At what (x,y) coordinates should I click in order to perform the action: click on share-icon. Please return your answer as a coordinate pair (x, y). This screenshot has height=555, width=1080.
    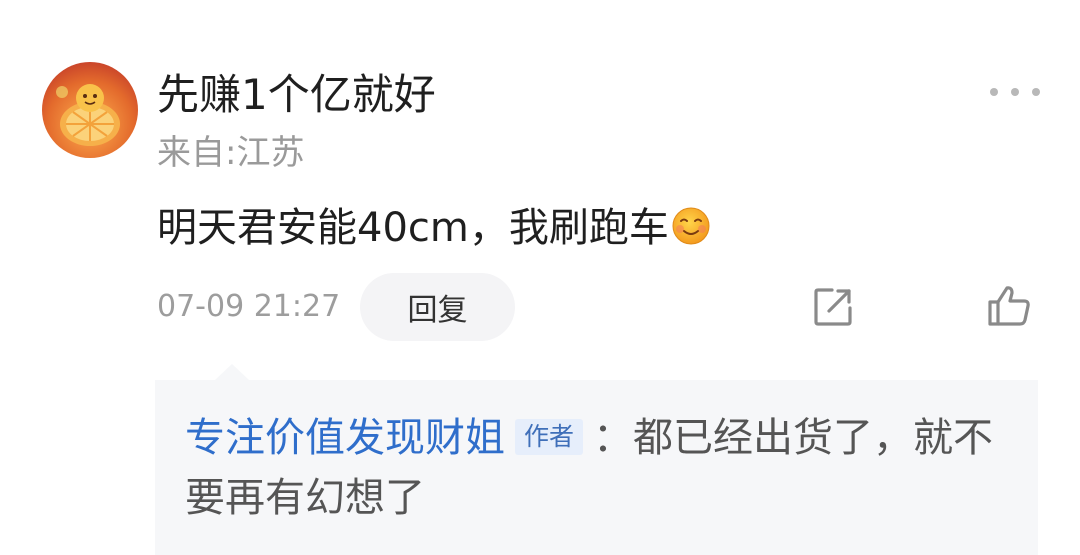
    Looking at the image, I should click on (833, 307).